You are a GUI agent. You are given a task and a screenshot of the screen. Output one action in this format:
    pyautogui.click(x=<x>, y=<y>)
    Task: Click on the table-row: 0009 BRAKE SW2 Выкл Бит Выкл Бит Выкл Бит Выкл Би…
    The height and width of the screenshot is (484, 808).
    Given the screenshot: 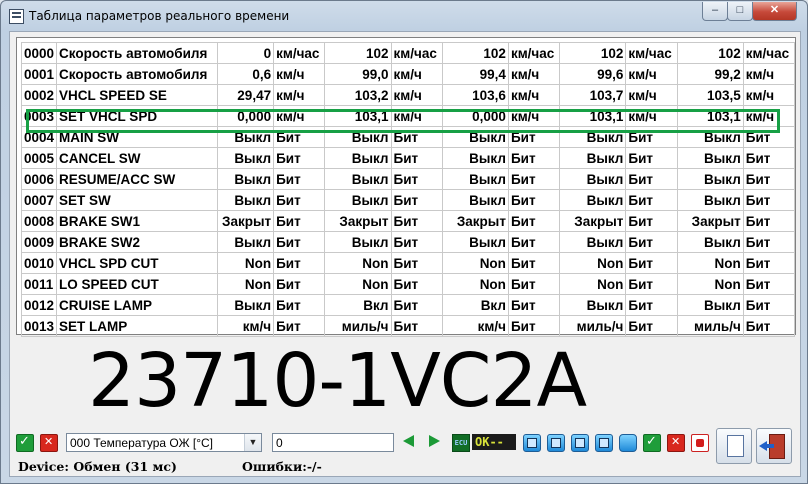 What is the action you would take?
    pyautogui.click(x=408, y=242)
    